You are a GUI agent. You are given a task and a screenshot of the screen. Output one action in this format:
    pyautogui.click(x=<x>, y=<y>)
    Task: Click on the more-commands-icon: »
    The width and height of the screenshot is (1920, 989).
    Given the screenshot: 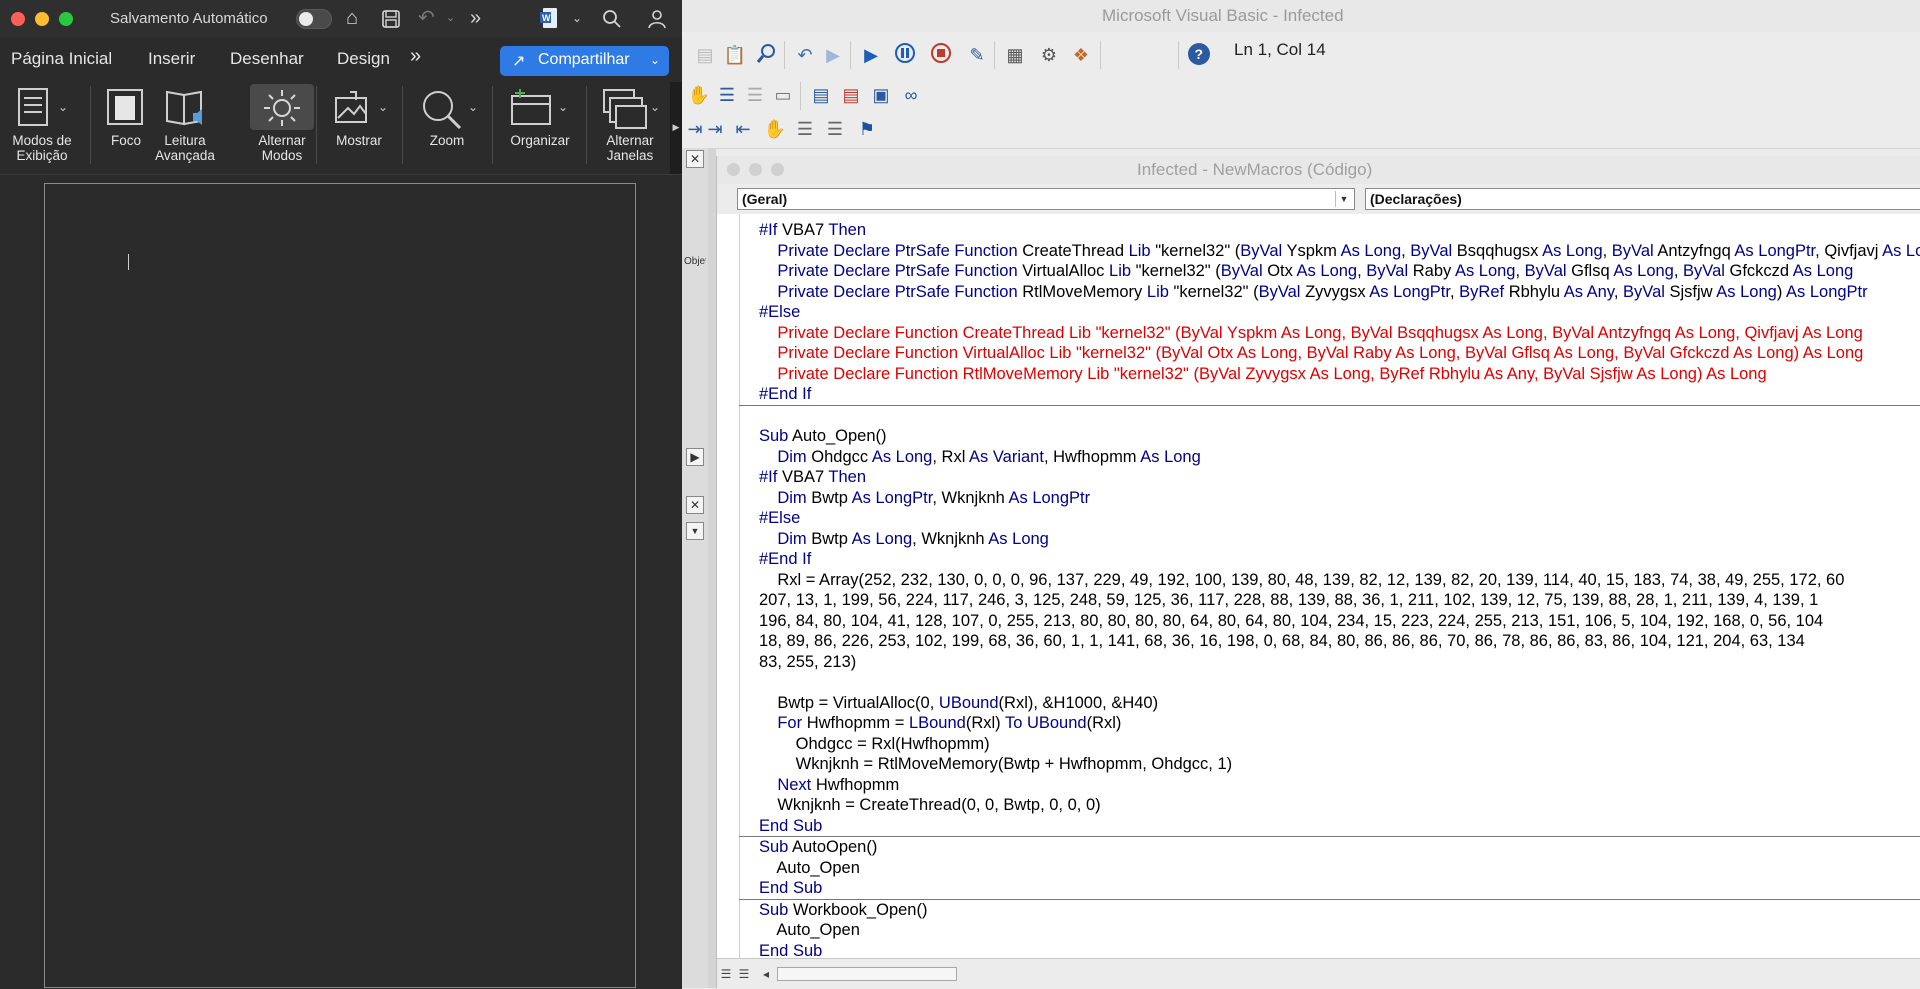 What is the action you would take?
    pyautogui.click(x=475, y=18)
    